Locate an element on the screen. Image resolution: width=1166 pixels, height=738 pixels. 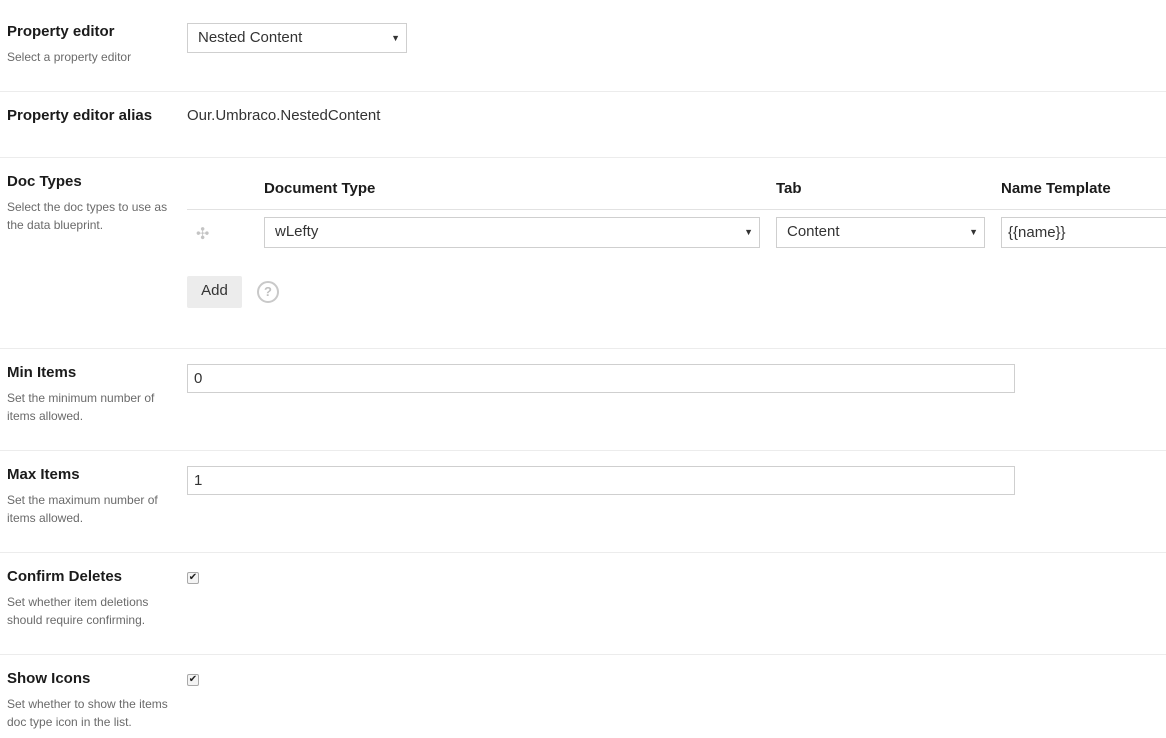
doc-types-label: Doc Types is located at coordinates (44, 181).